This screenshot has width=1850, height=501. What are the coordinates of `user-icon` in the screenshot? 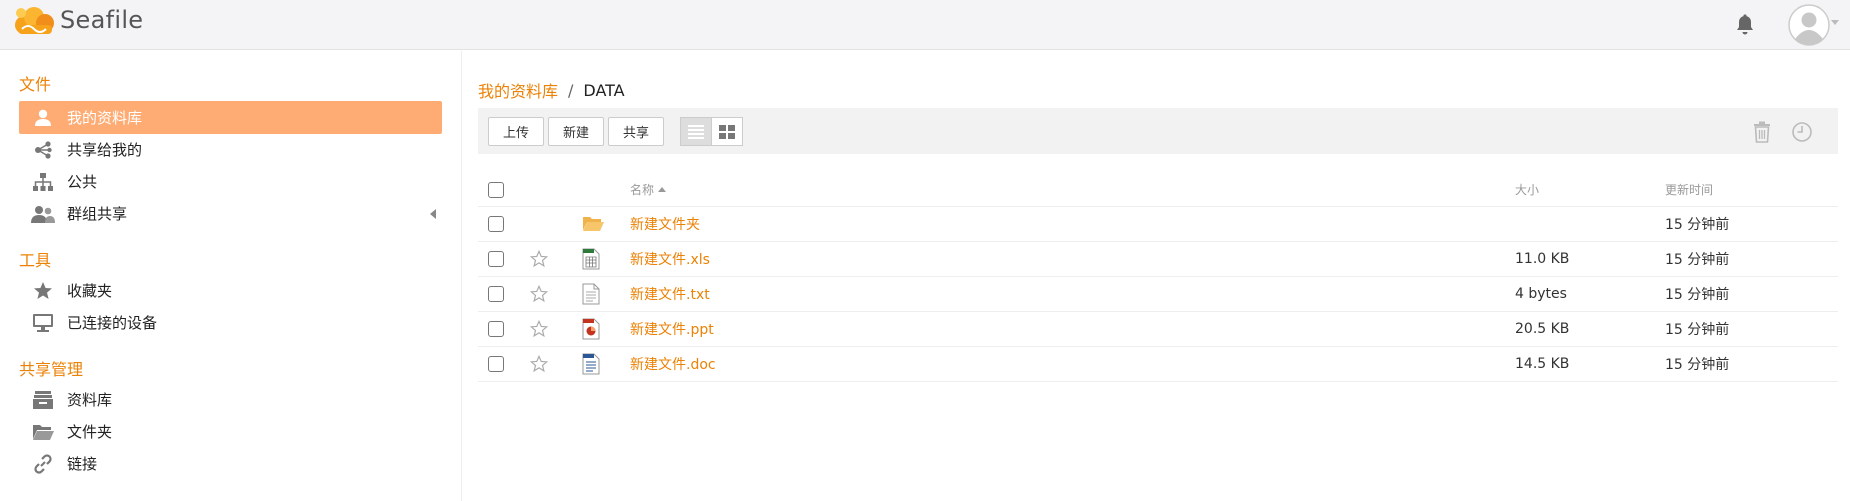 It's located at (43, 117).